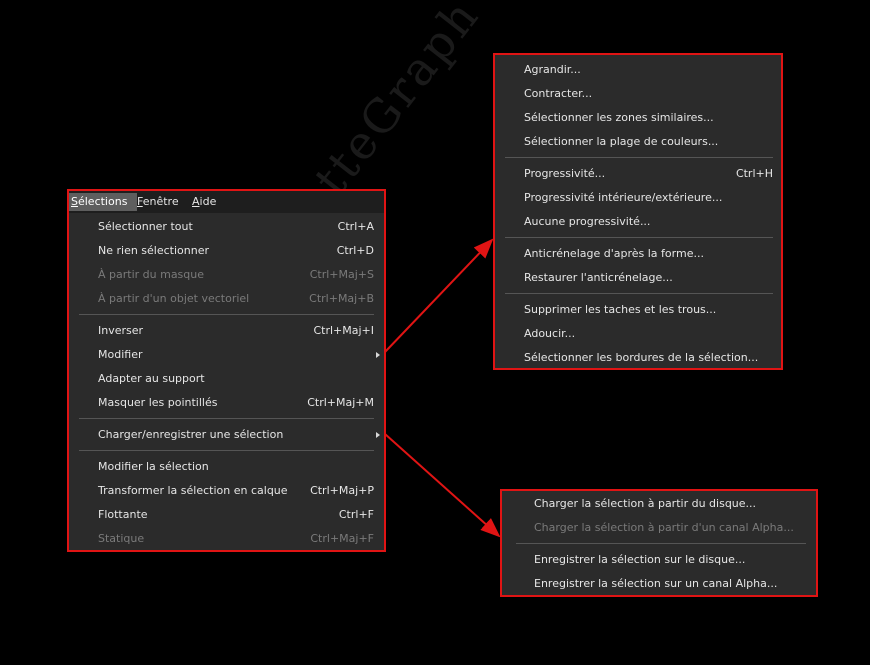  Describe the element at coordinates (355, 226) in the screenshot. I see `menu-item-shortcut: Ctrl+A` at that location.